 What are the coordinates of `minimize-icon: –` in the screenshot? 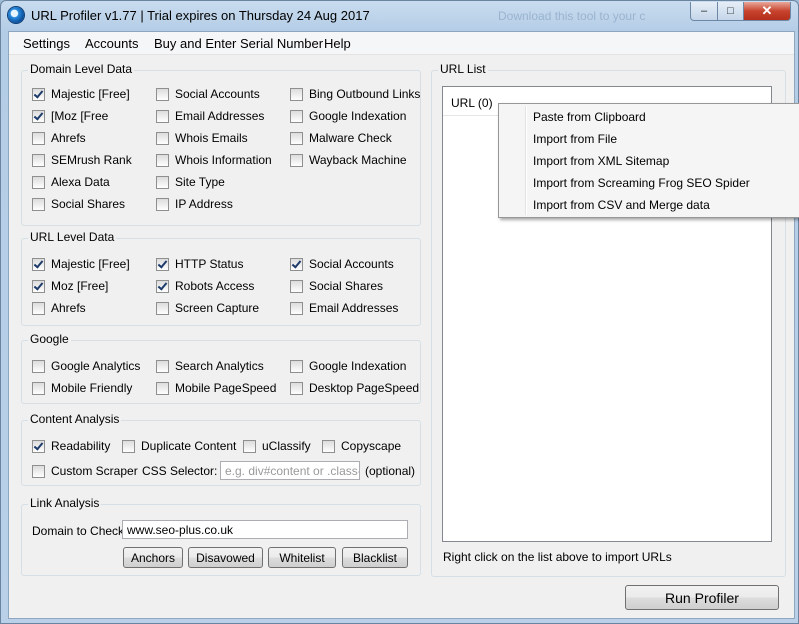 It's located at (704, 11).